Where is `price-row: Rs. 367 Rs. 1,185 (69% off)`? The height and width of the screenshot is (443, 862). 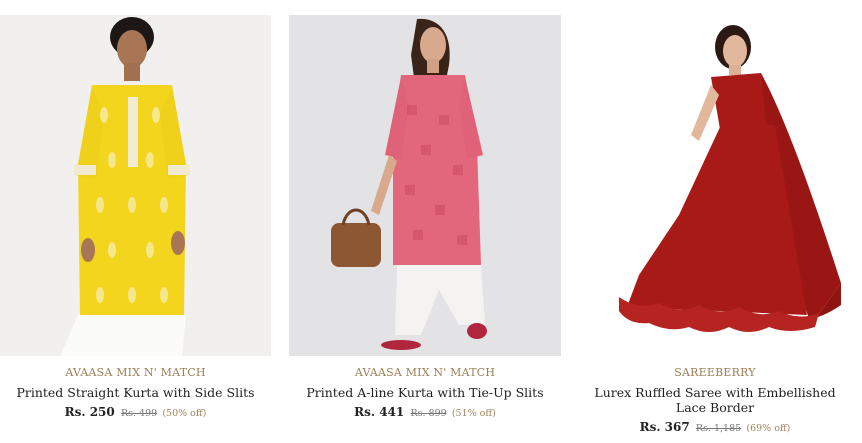 price-row: Rs. 367 Rs. 1,185 (69% off) is located at coordinates (715, 428).